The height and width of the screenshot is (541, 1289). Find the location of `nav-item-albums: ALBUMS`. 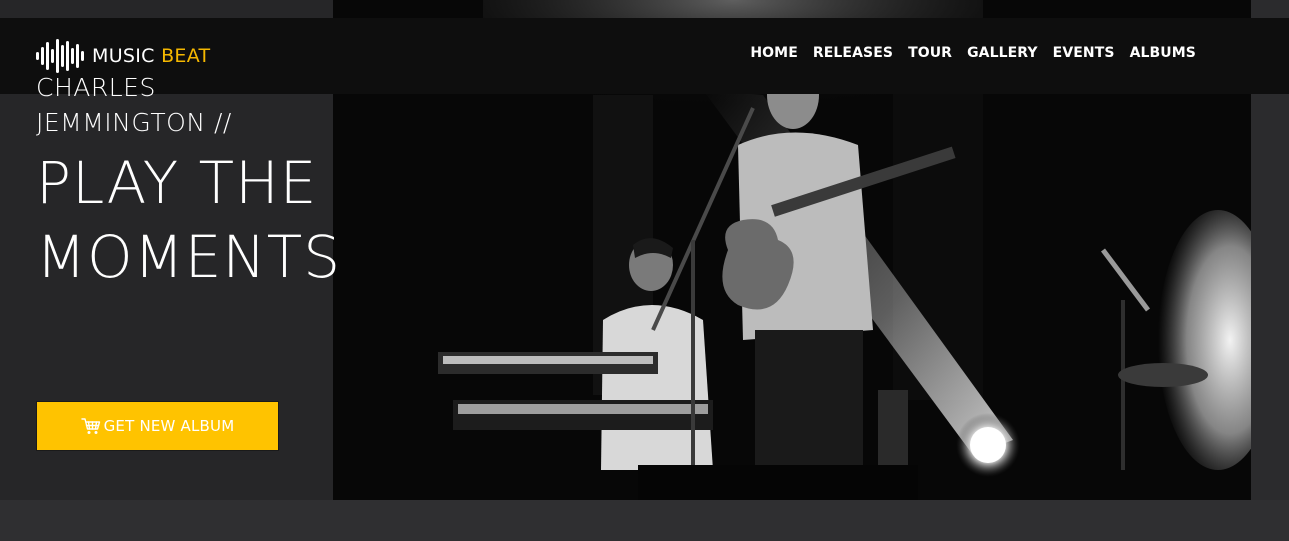

nav-item-albums: ALBUMS is located at coordinates (1163, 53).